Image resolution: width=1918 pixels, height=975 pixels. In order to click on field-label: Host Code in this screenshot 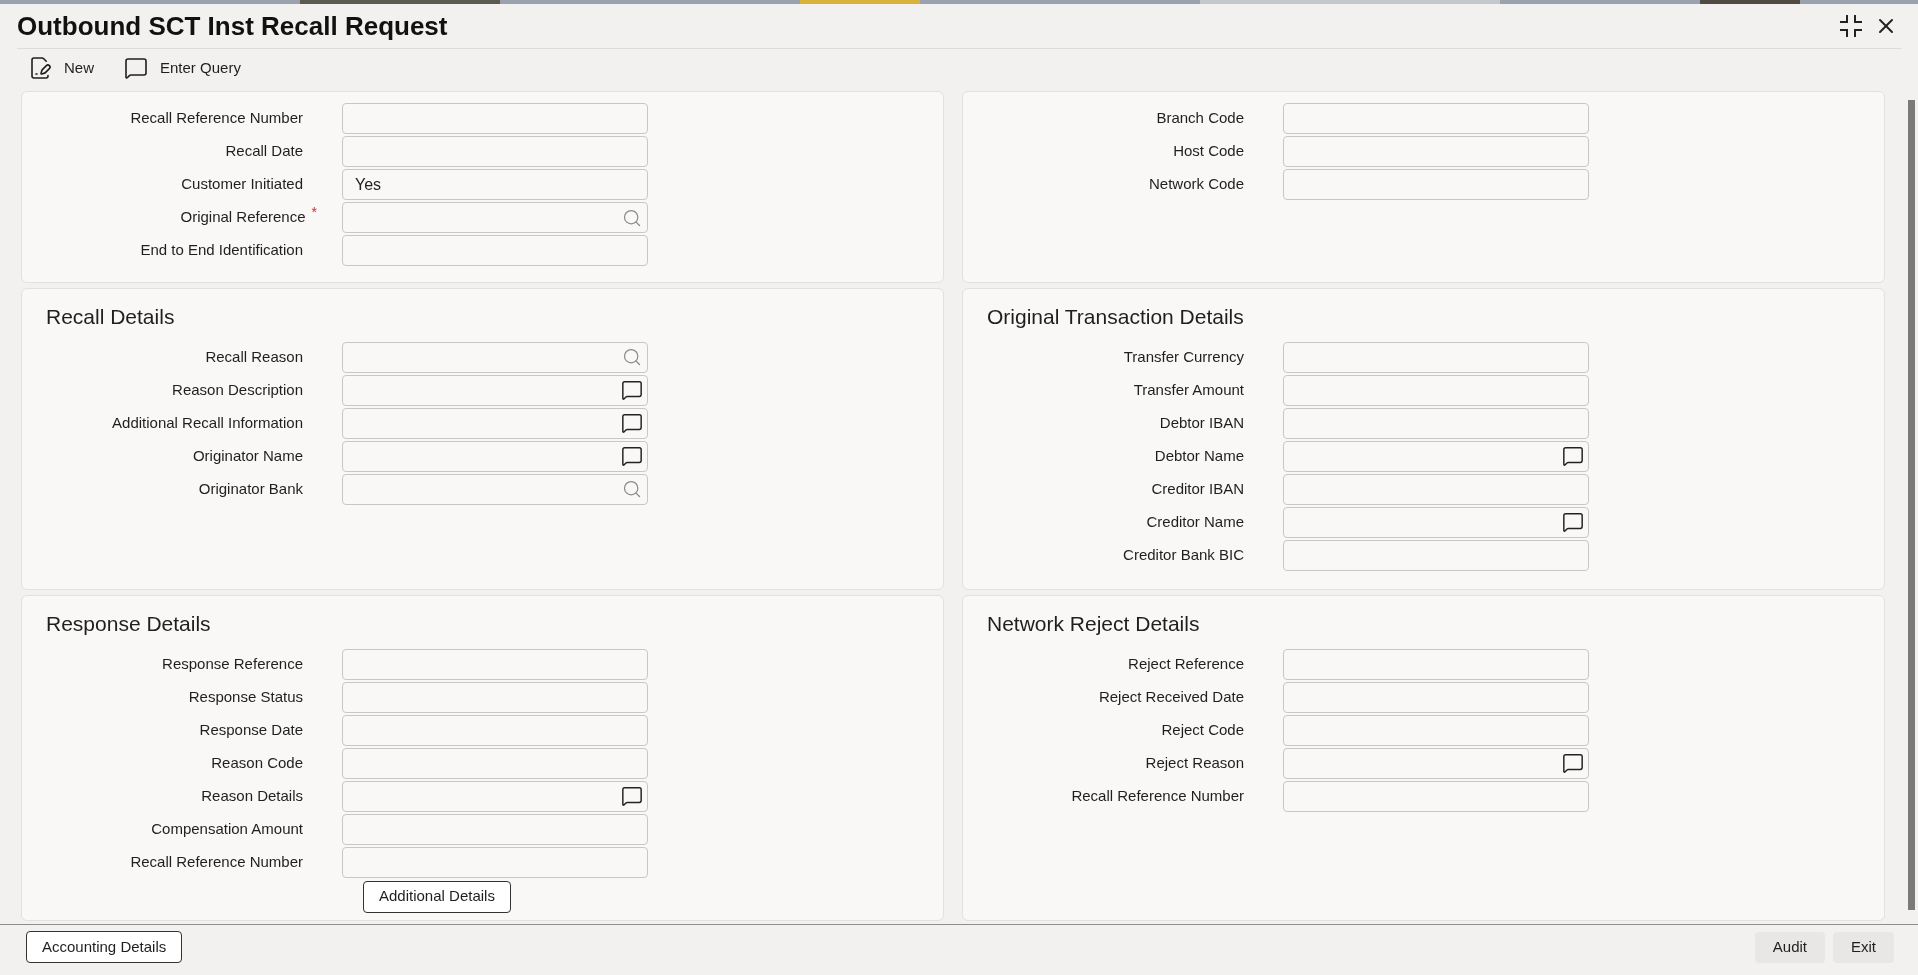, I will do `click(1208, 151)`.